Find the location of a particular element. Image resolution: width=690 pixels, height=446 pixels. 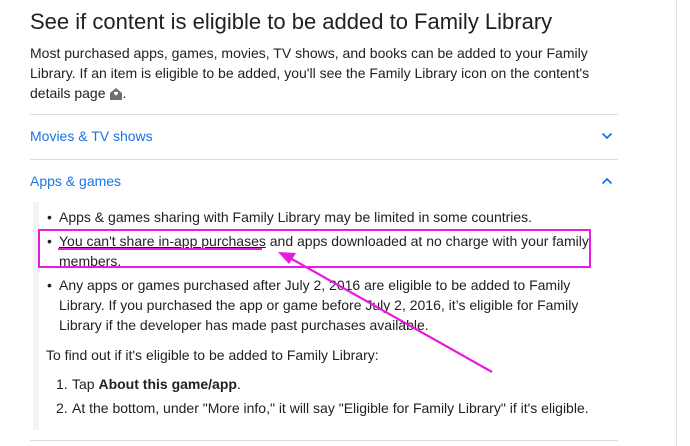

accordion-title: Apps & games is located at coordinates (76, 181).